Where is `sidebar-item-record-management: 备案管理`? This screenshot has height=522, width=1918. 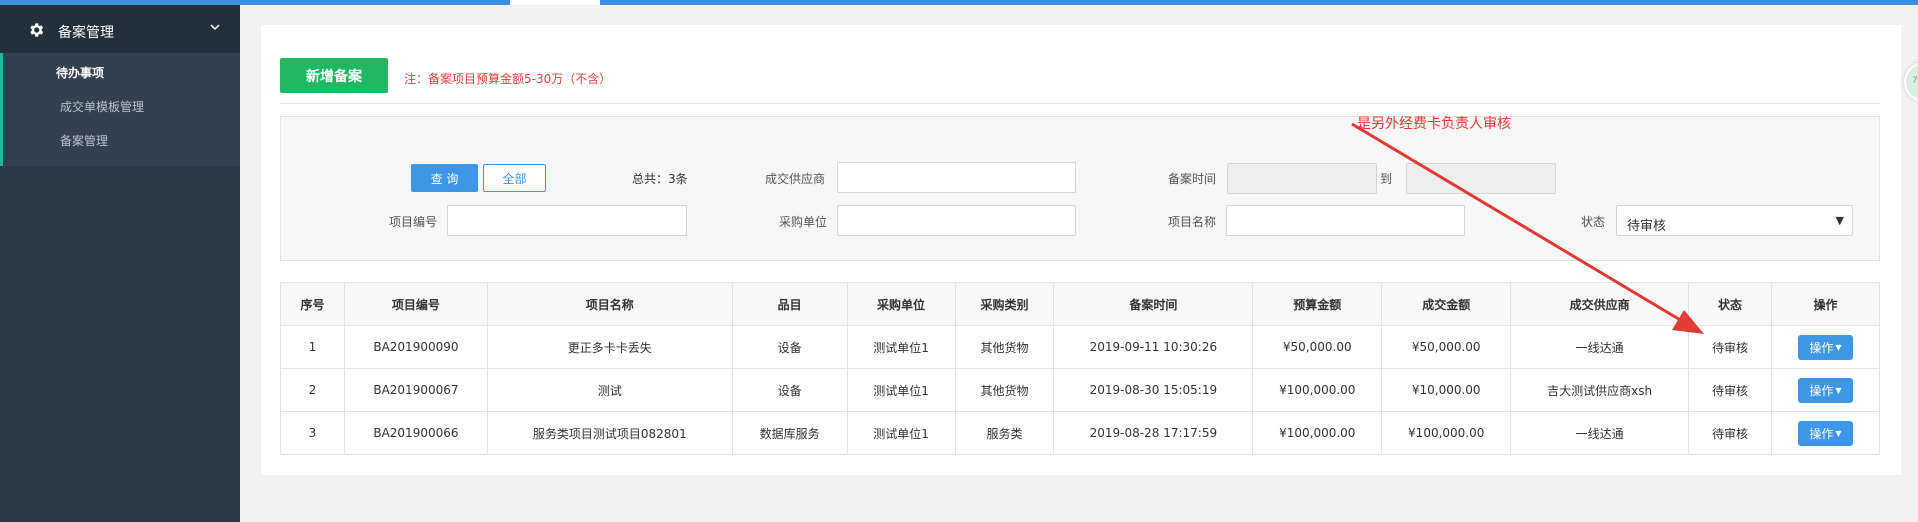 sidebar-item-record-management: 备案管理 is located at coordinates (84, 140).